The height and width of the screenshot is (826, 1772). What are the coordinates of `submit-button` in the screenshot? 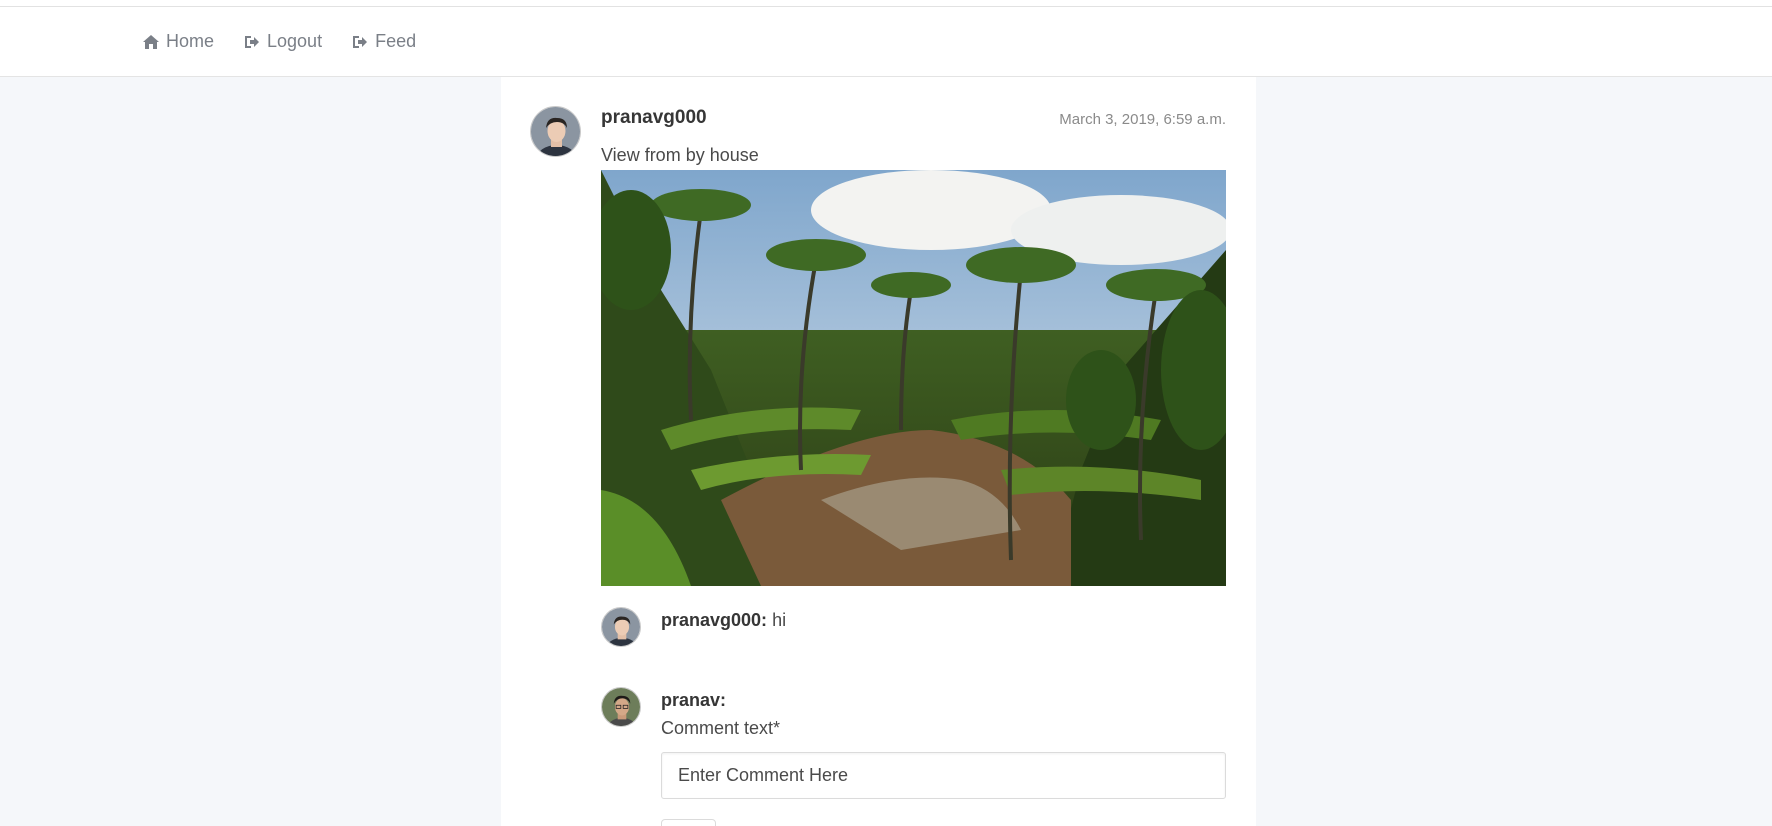 It's located at (688, 822).